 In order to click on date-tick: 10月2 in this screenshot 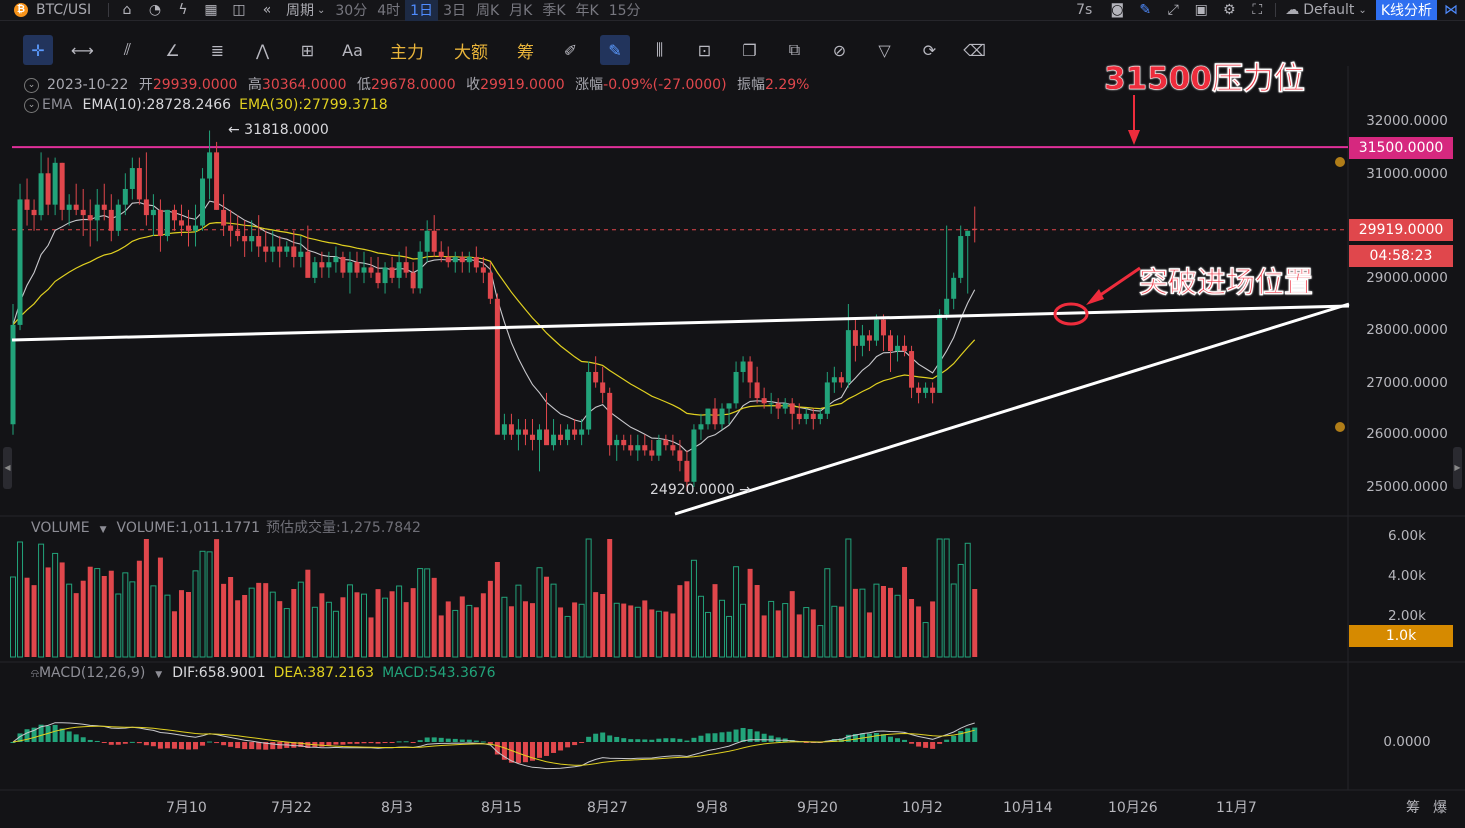, I will do `click(922, 808)`.